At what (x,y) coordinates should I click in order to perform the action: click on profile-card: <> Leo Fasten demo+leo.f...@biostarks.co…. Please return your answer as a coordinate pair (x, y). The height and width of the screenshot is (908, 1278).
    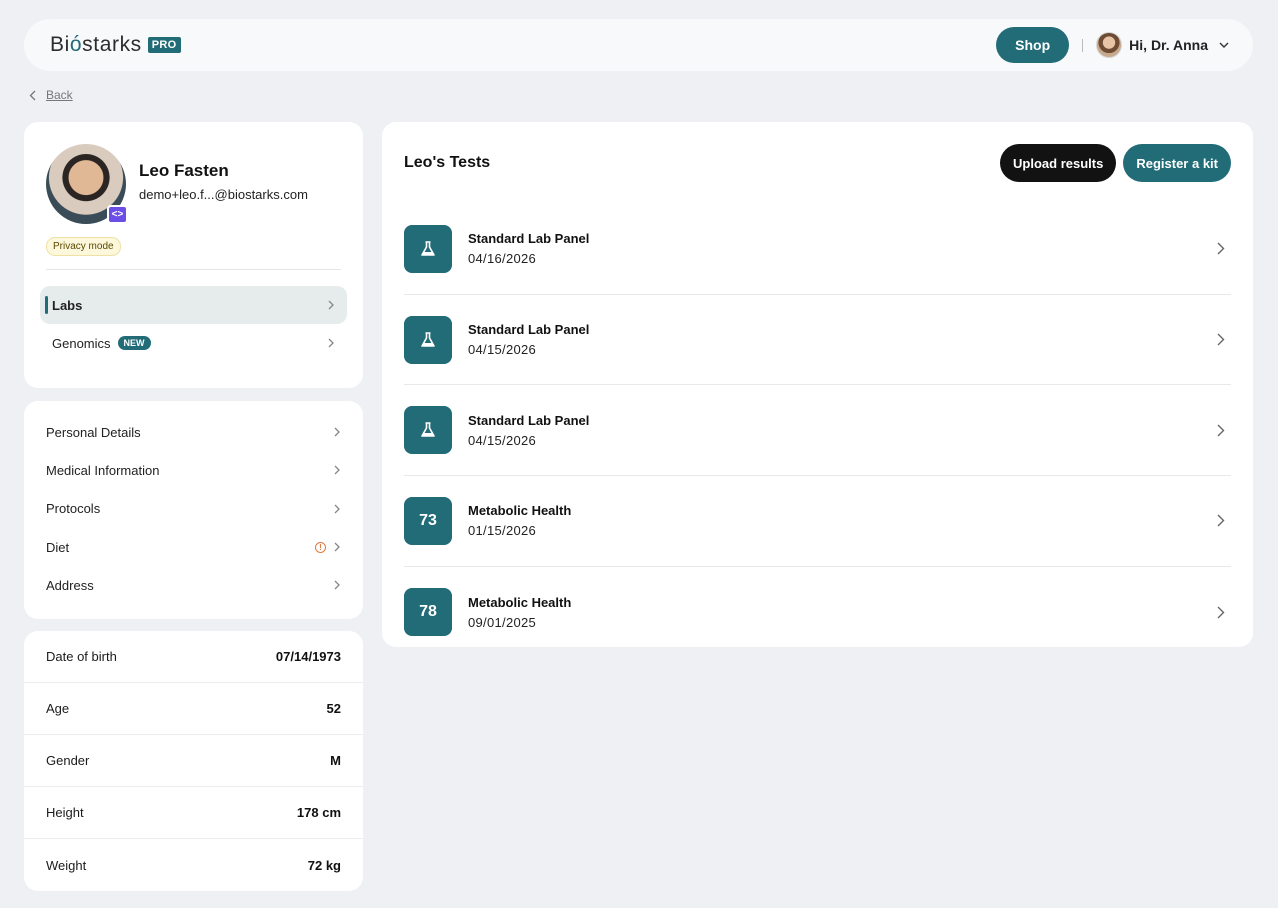
    Looking at the image, I should click on (193, 255).